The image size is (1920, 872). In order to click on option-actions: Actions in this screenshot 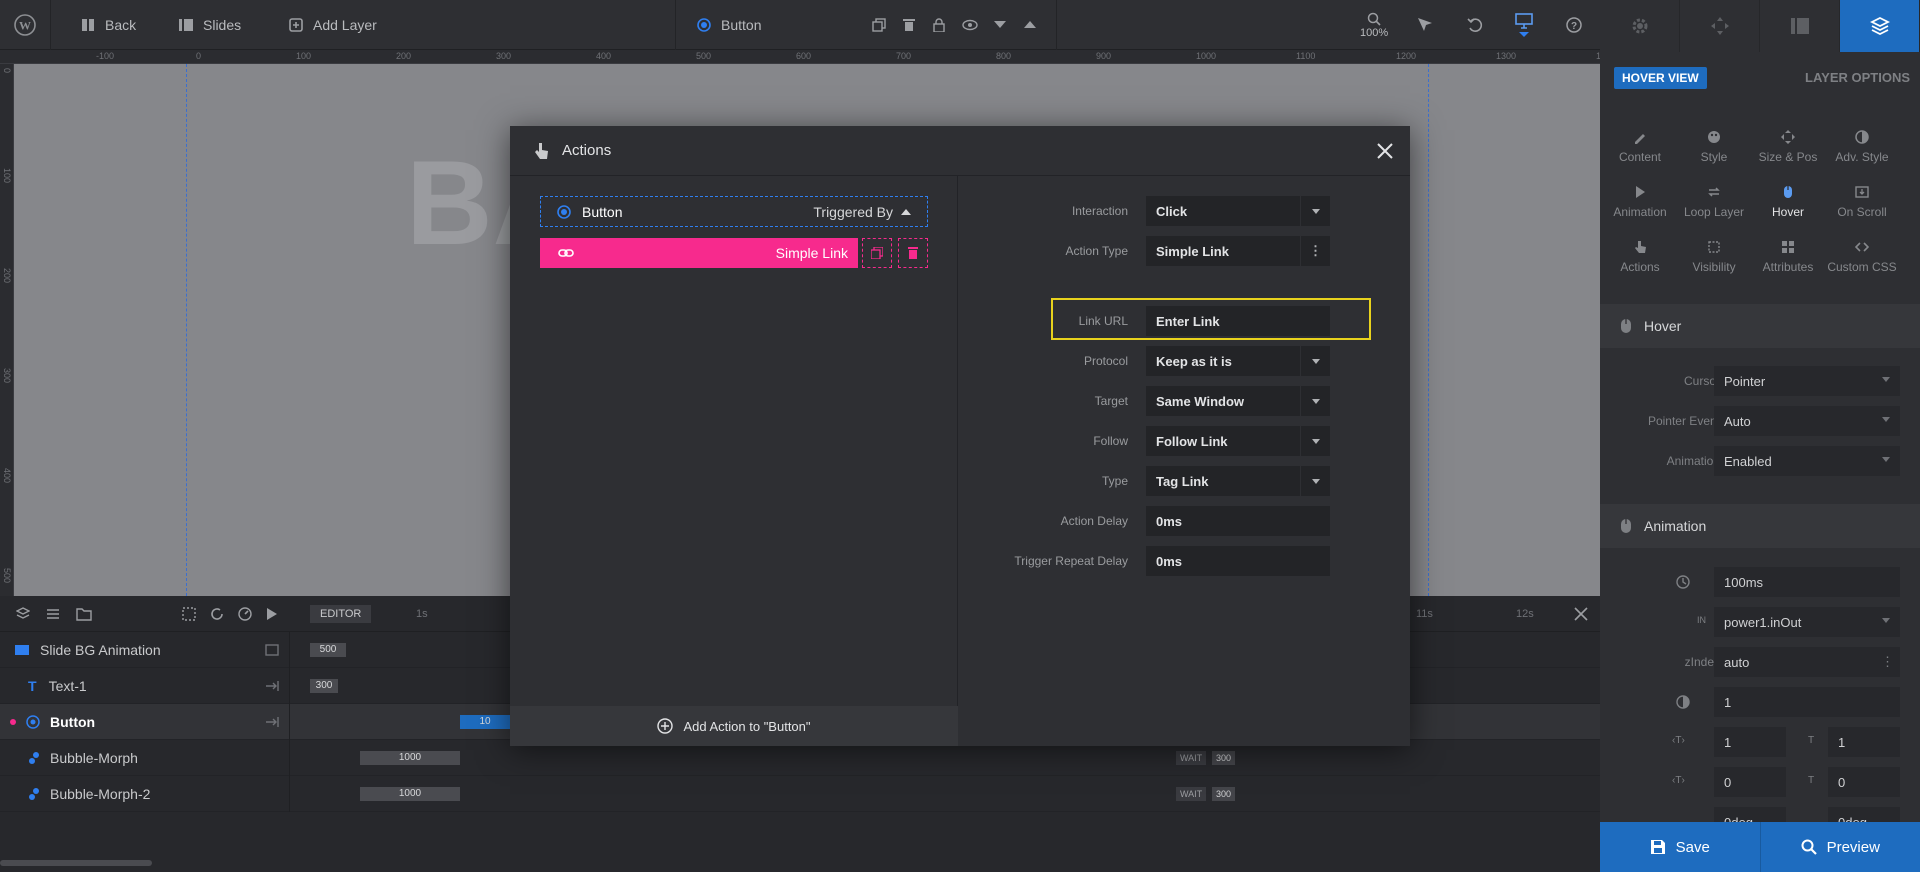, I will do `click(1640, 257)`.